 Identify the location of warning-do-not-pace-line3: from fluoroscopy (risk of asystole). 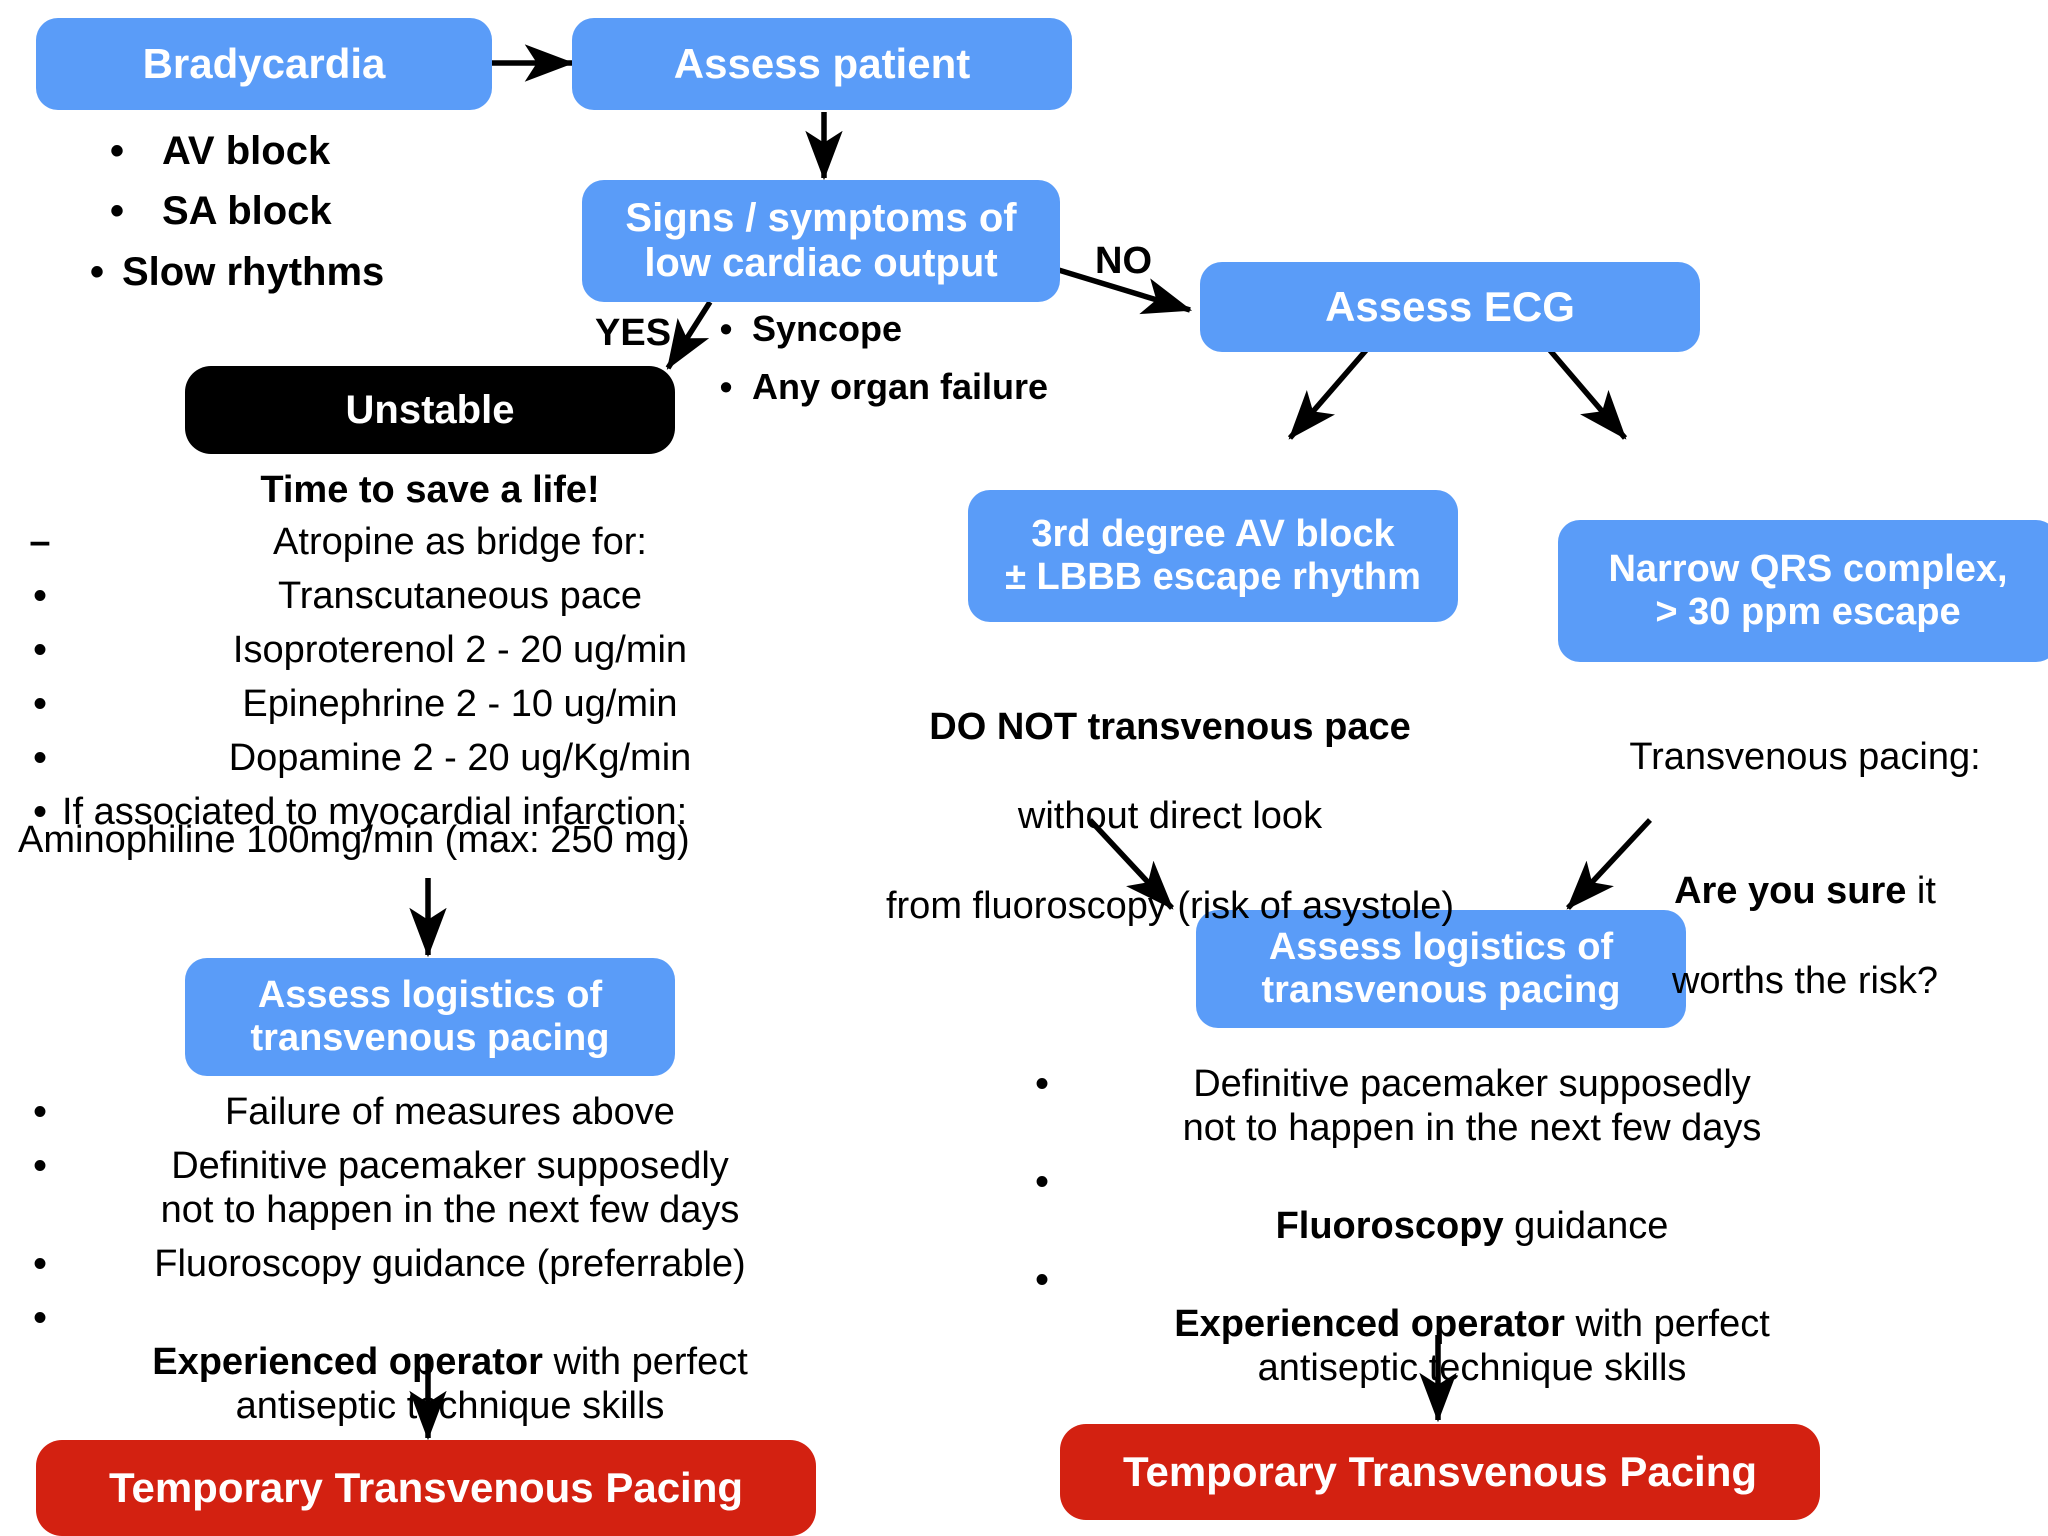
(1170, 906).